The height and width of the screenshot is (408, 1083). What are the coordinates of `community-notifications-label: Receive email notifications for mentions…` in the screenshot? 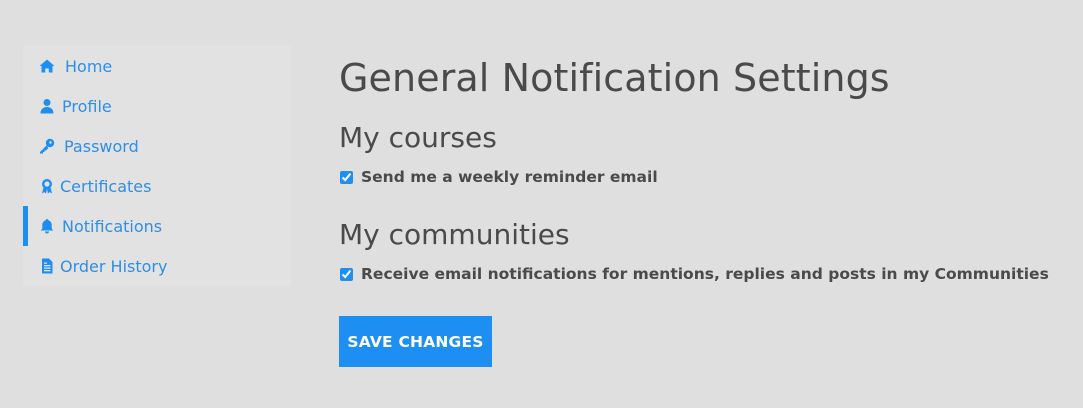 It's located at (705, 274).